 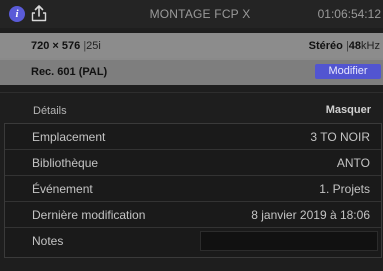 What do you see at coordinates (193, 163) in the screenshot?
I see `details-row-library: Bibliothèque ANTO` at bounding box center [193, 163].